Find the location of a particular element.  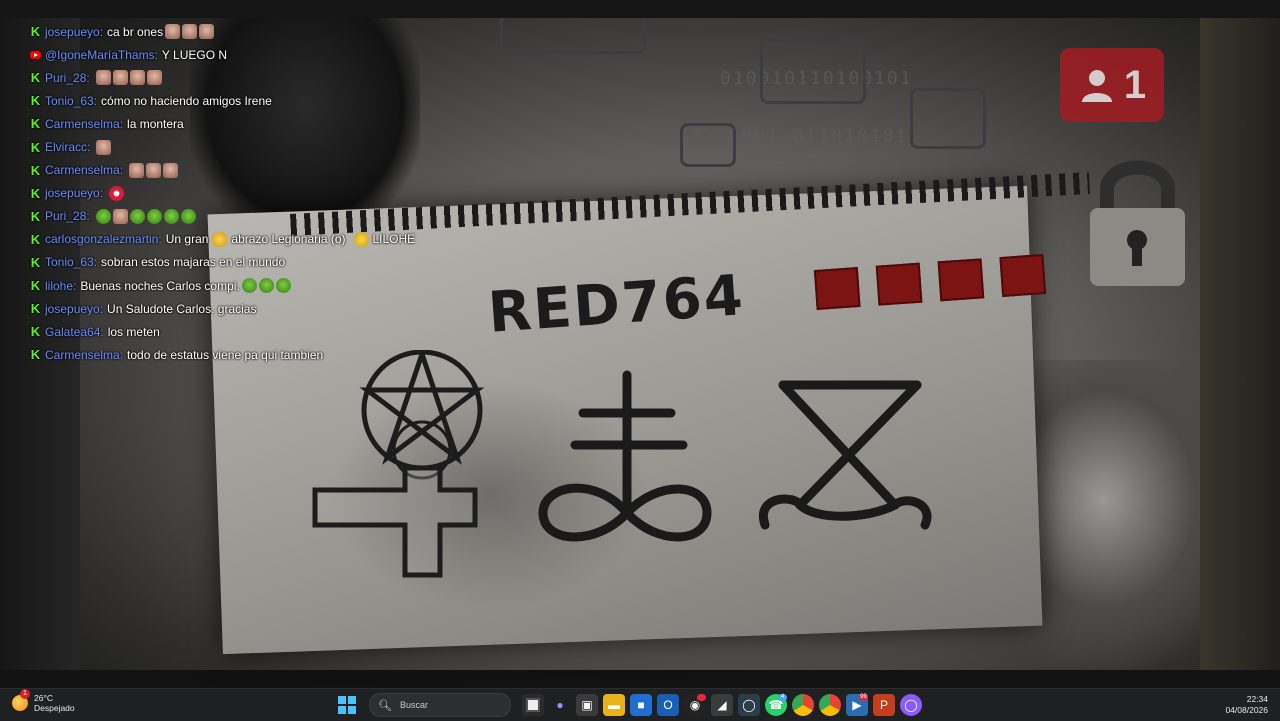

cube-icon: ◢ is located at coordinates (722, 705).